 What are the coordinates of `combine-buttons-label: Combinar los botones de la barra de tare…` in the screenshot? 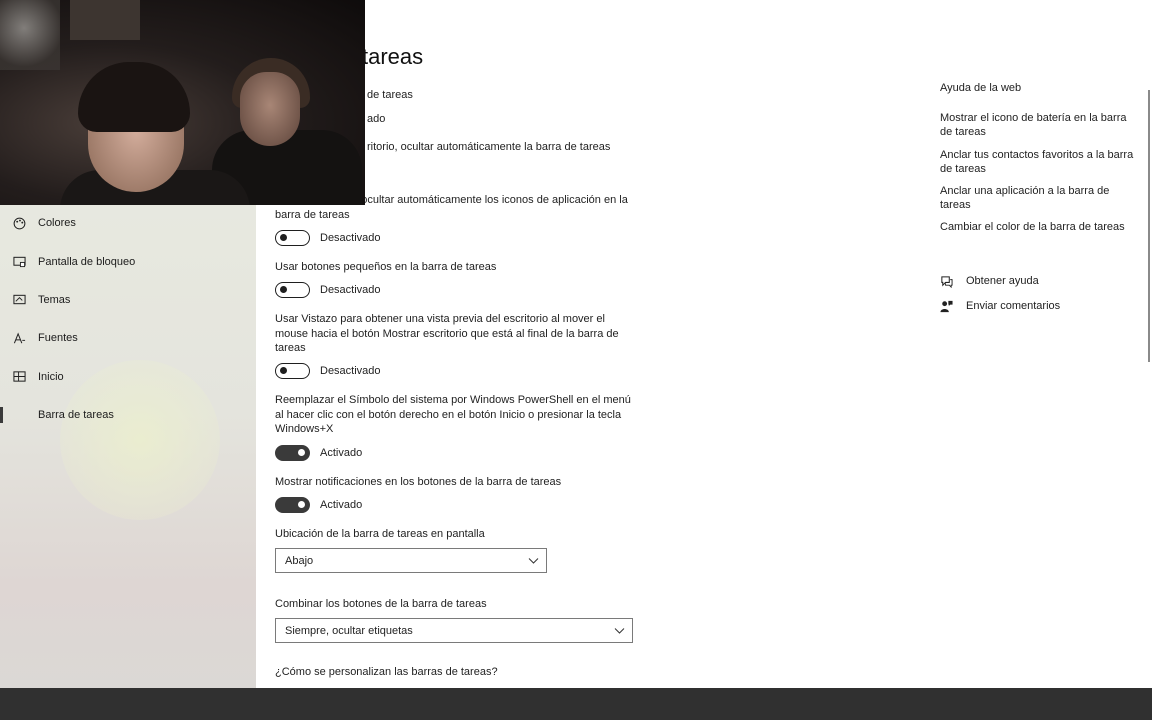 It's located at (381, 604).